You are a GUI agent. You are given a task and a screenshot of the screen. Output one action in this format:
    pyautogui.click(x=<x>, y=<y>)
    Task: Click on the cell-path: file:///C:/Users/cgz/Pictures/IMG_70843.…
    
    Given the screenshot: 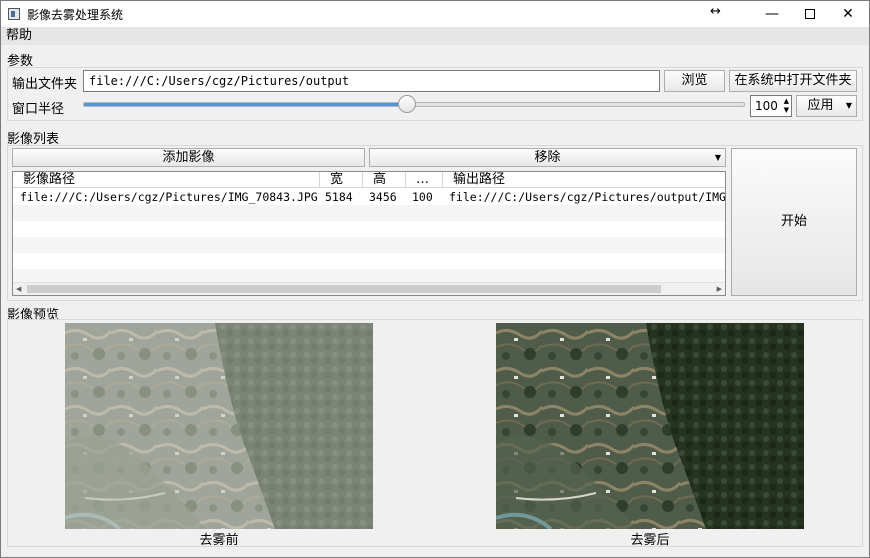 What is the action you would take?
    pyautogui.click(x=169, y=197)
    